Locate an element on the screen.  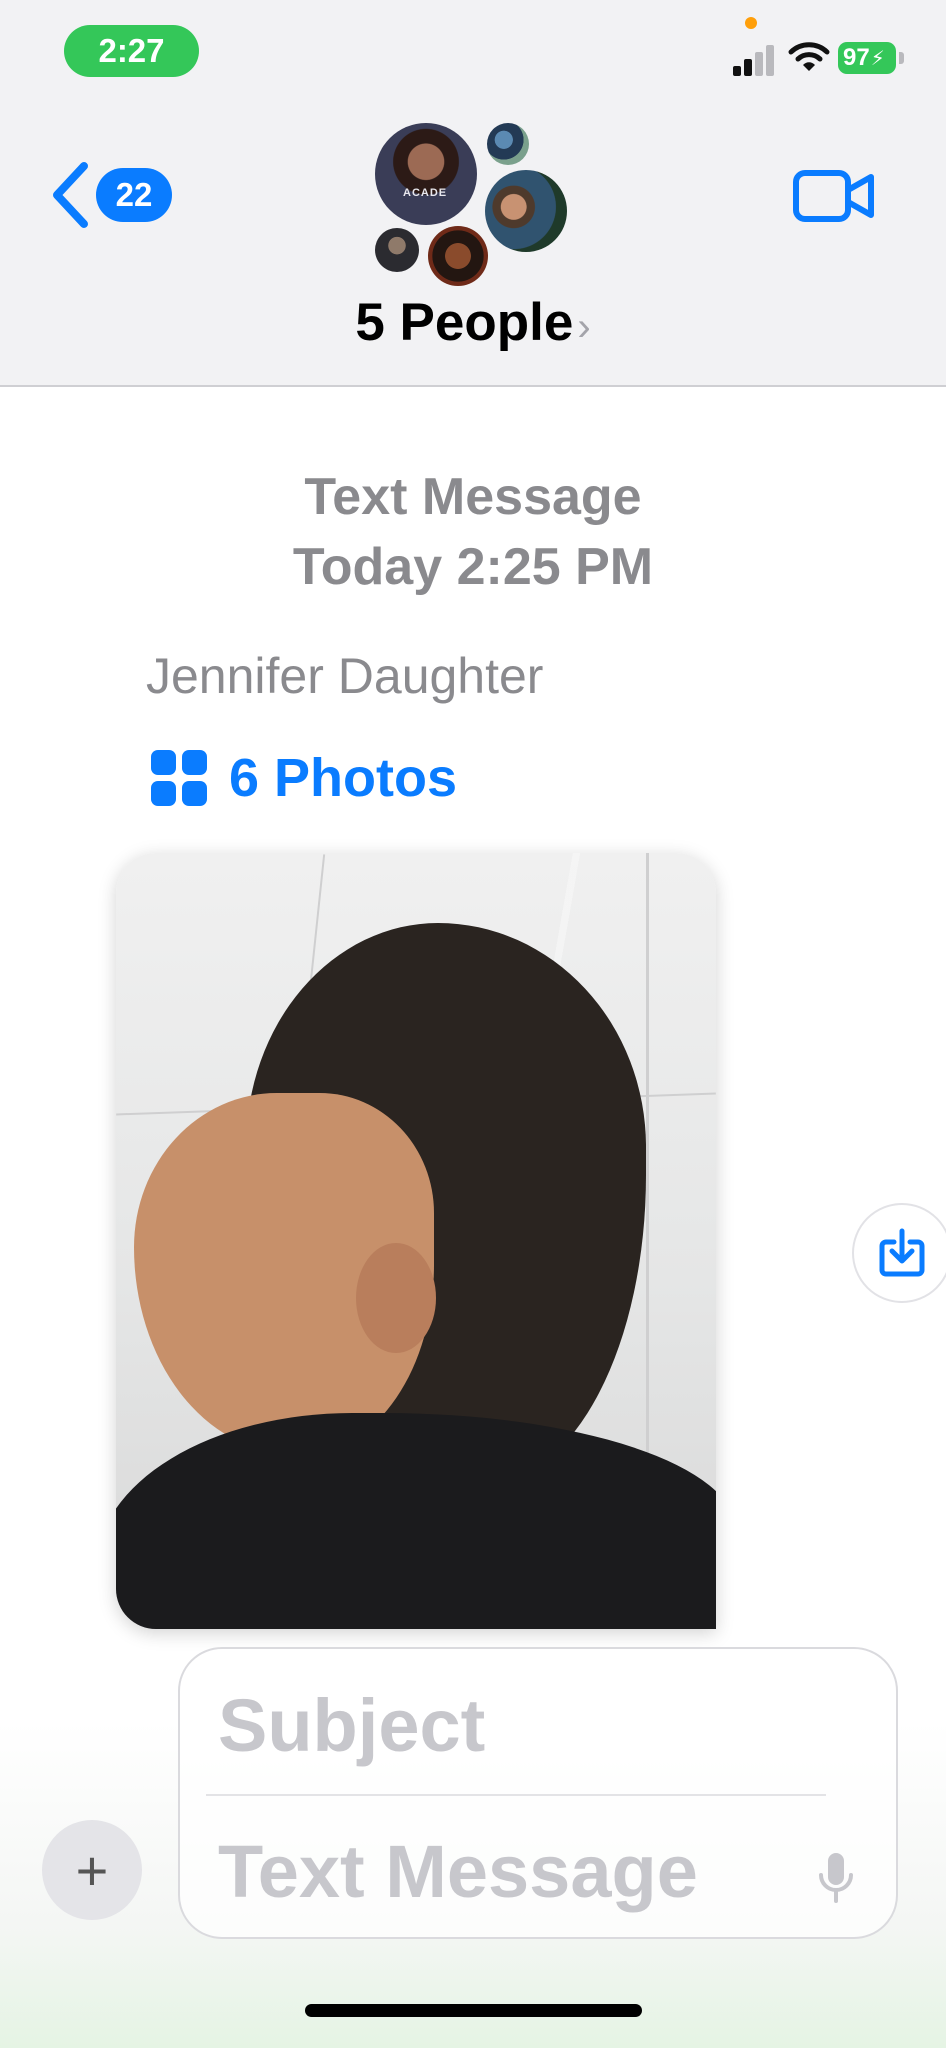
status-time-text: 2:27 is located at coordinates (131, 50).